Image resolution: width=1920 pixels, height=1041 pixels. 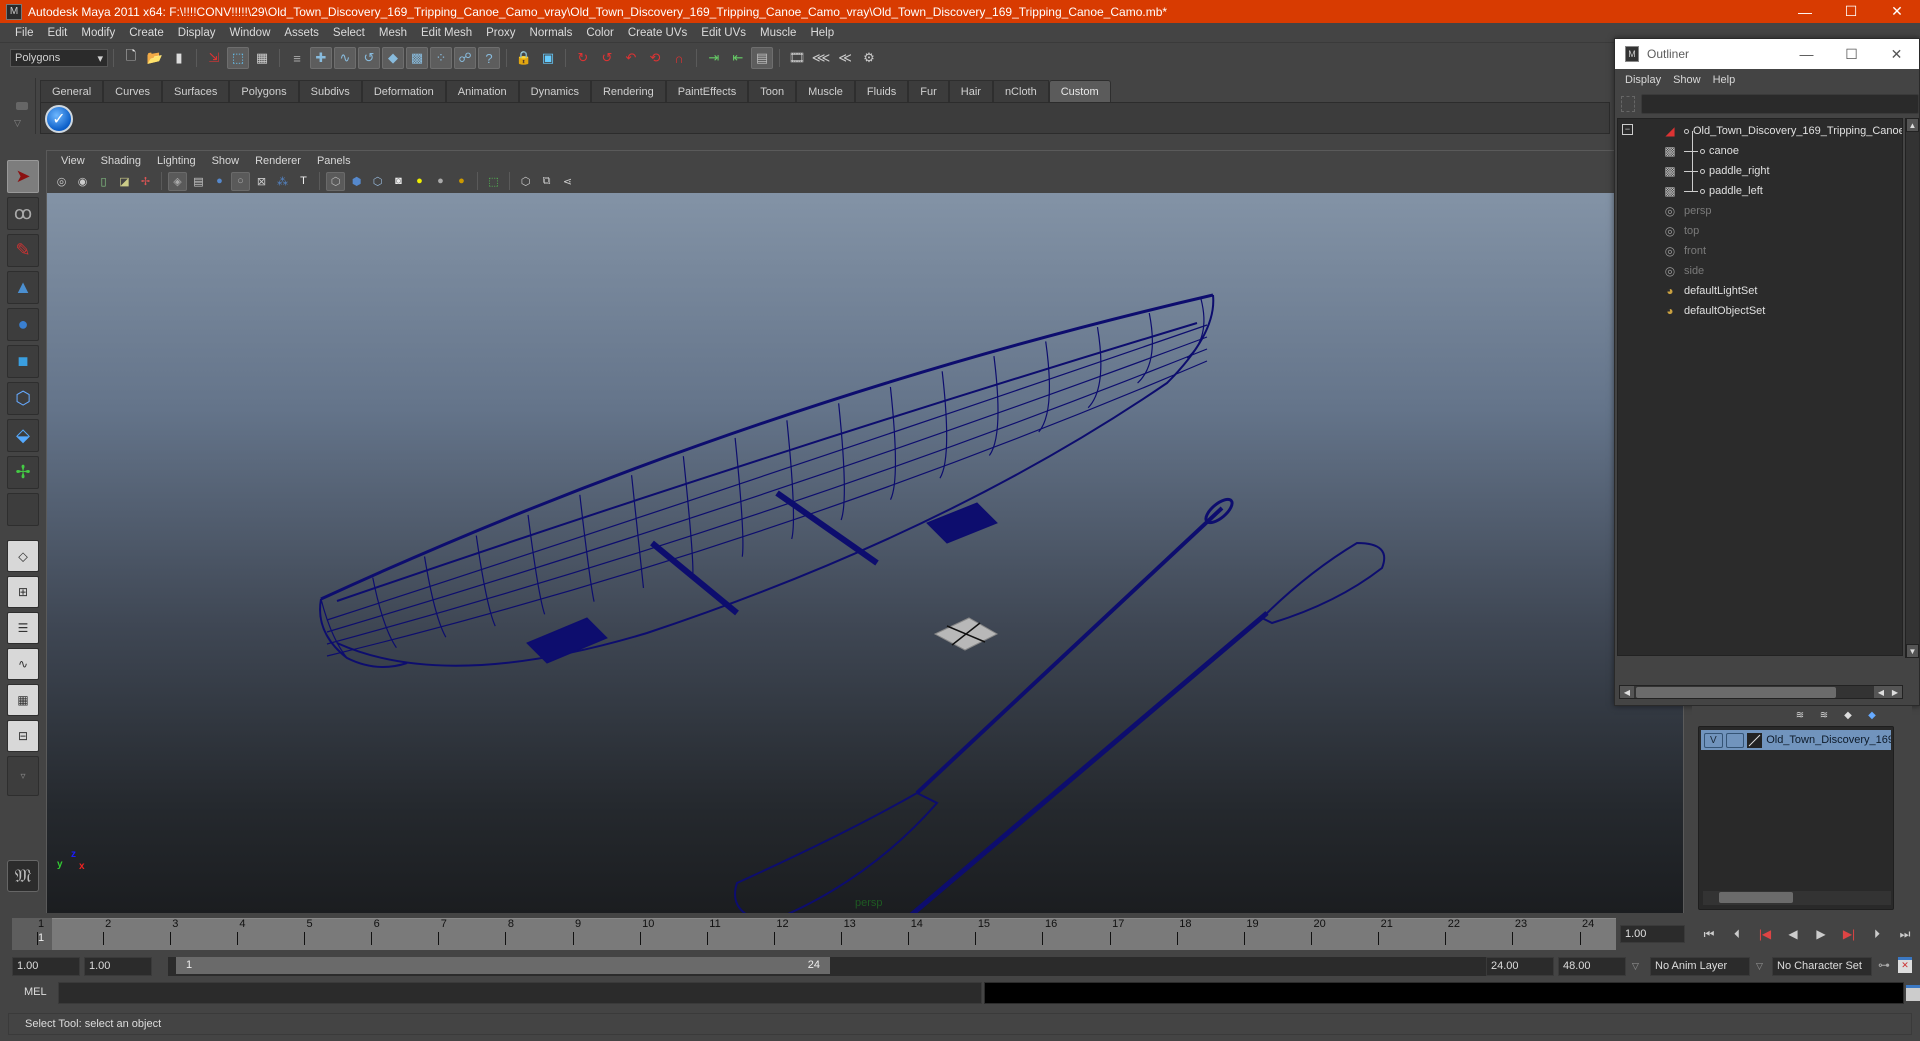 I want to click on panel-menu-panels: Panels, so click(x=334, y=161).